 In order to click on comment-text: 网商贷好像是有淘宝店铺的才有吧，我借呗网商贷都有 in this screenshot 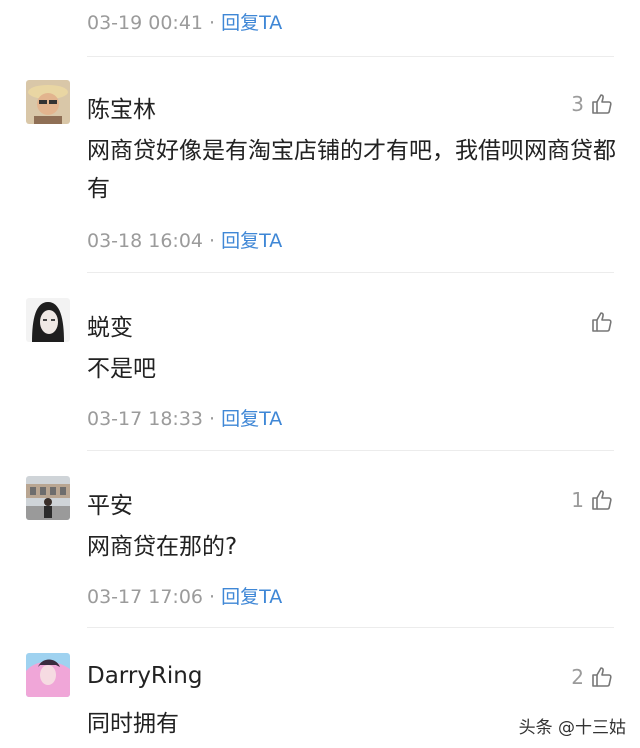, I will do `click(351, 170)`.